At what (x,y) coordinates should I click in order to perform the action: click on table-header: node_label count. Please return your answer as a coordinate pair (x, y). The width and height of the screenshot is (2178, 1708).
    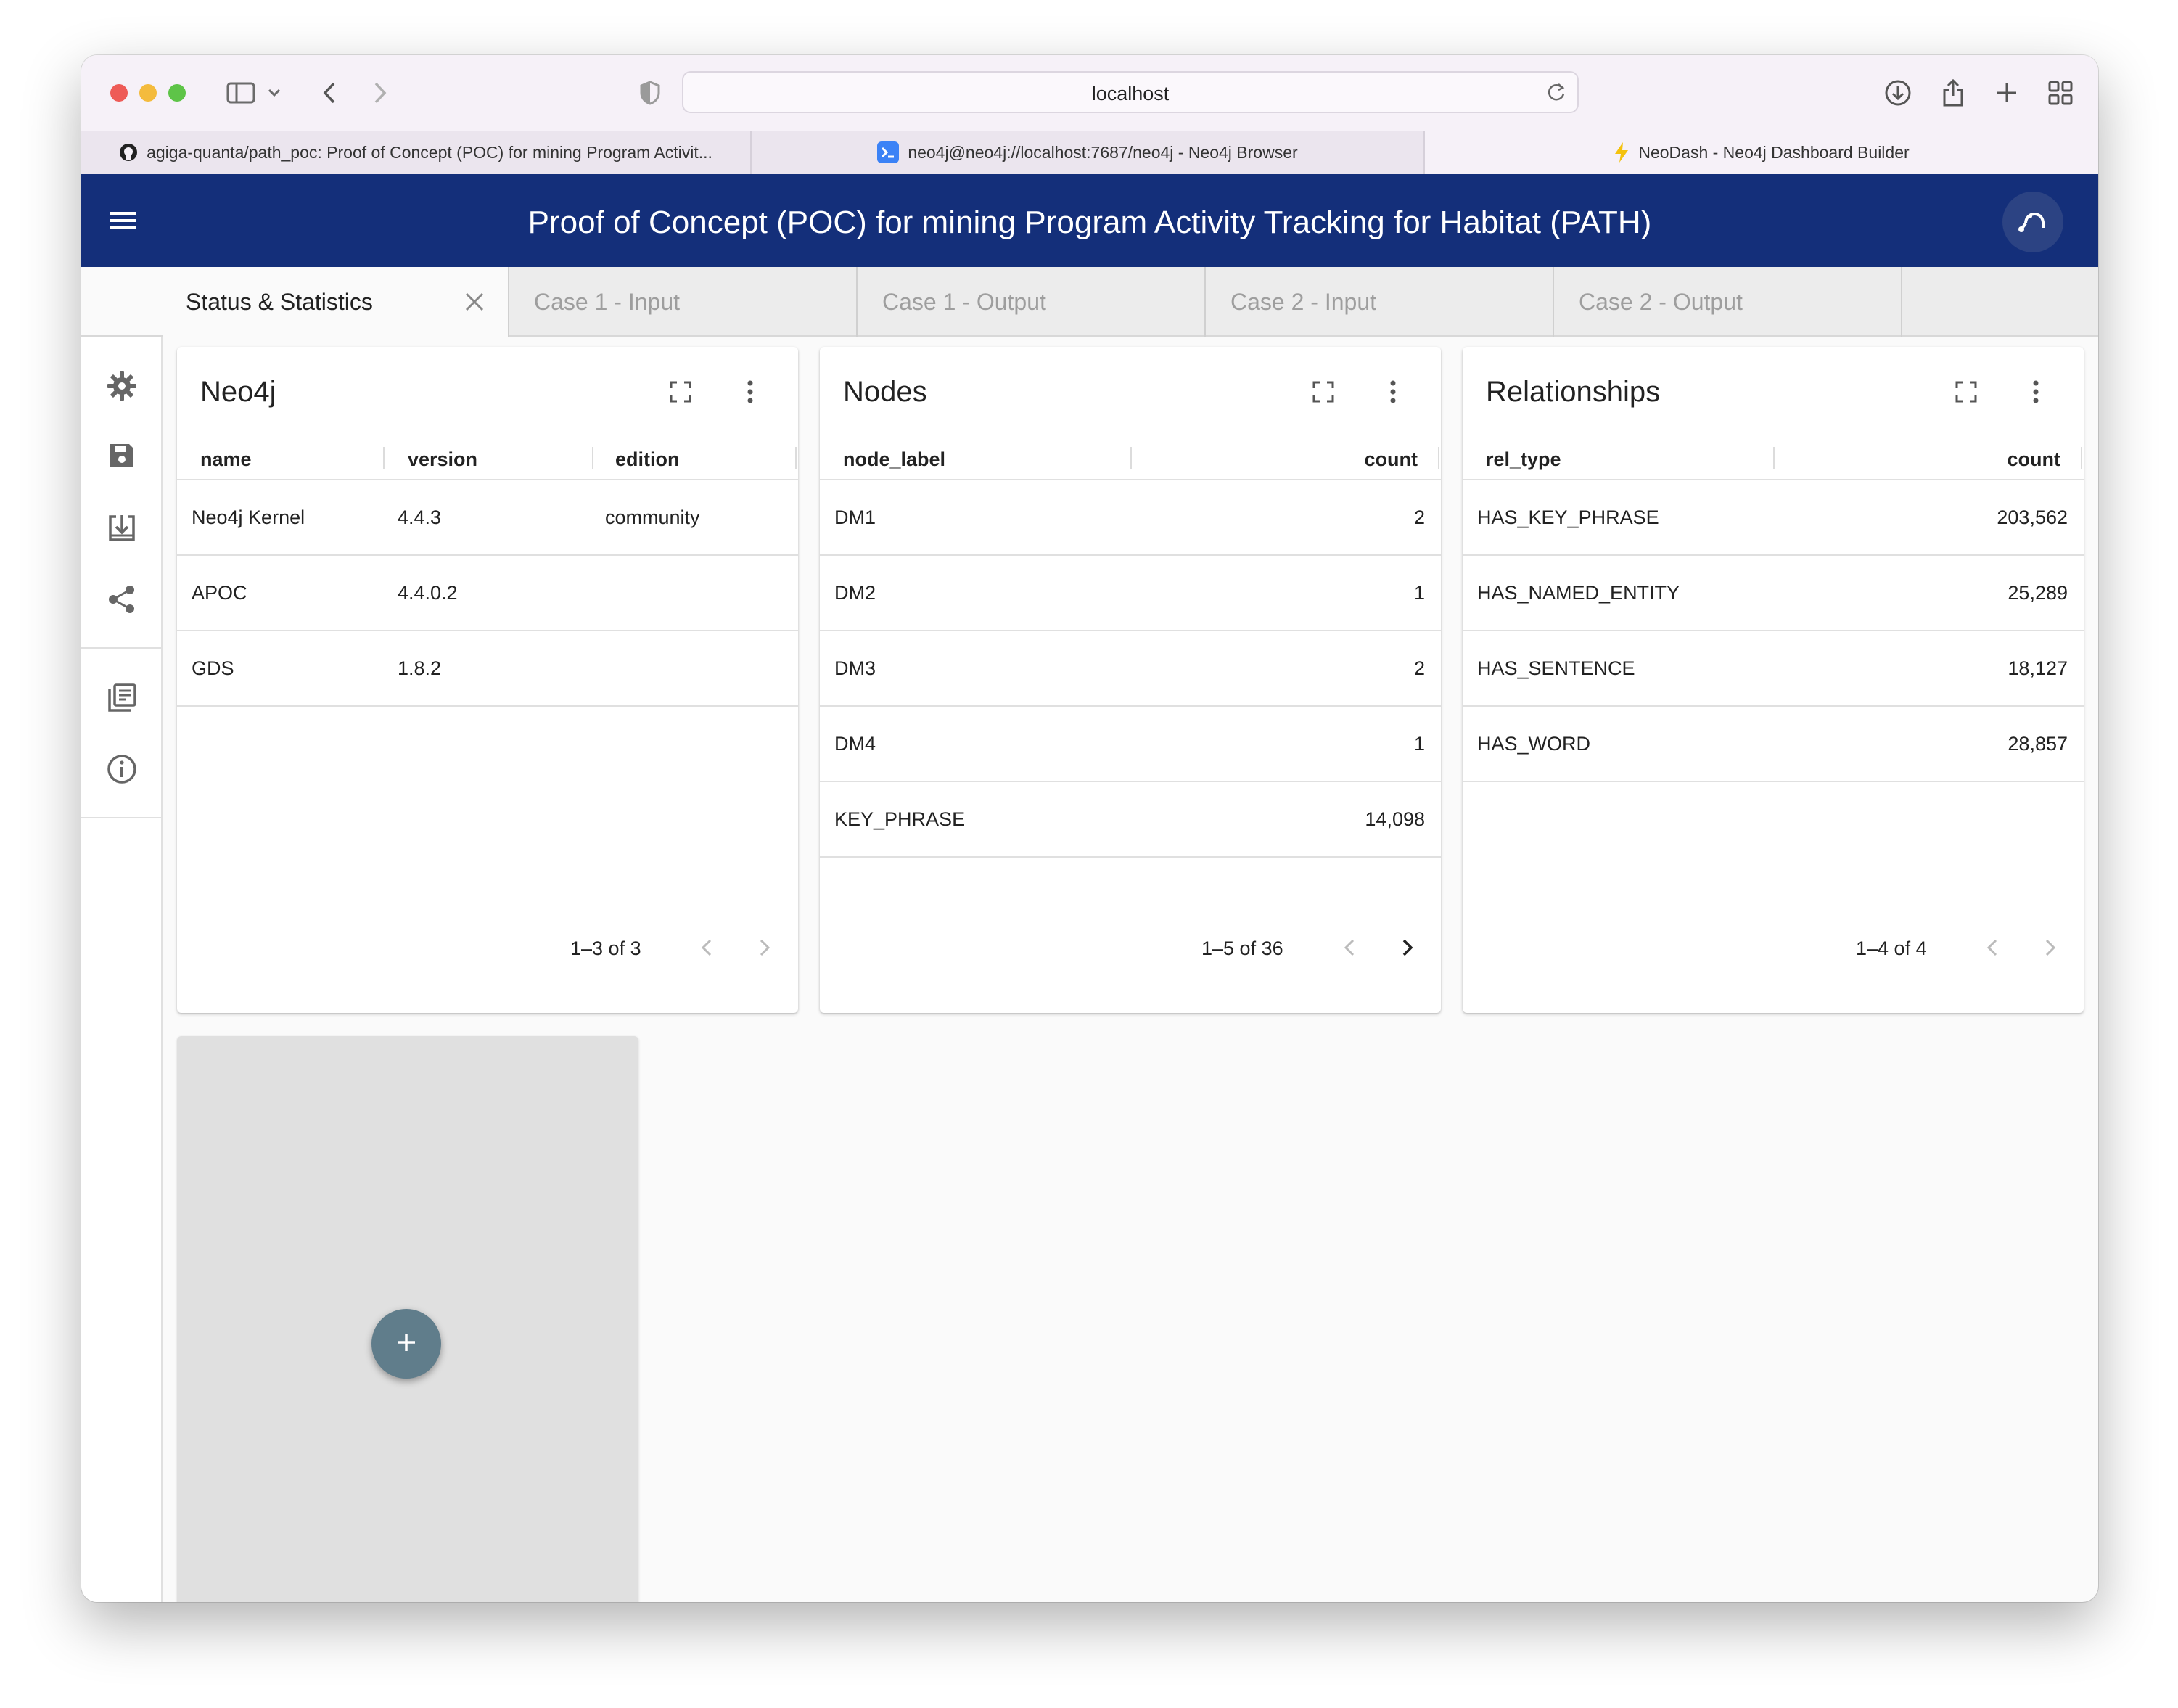
    Looking at the image, I should click on (1130, 457).